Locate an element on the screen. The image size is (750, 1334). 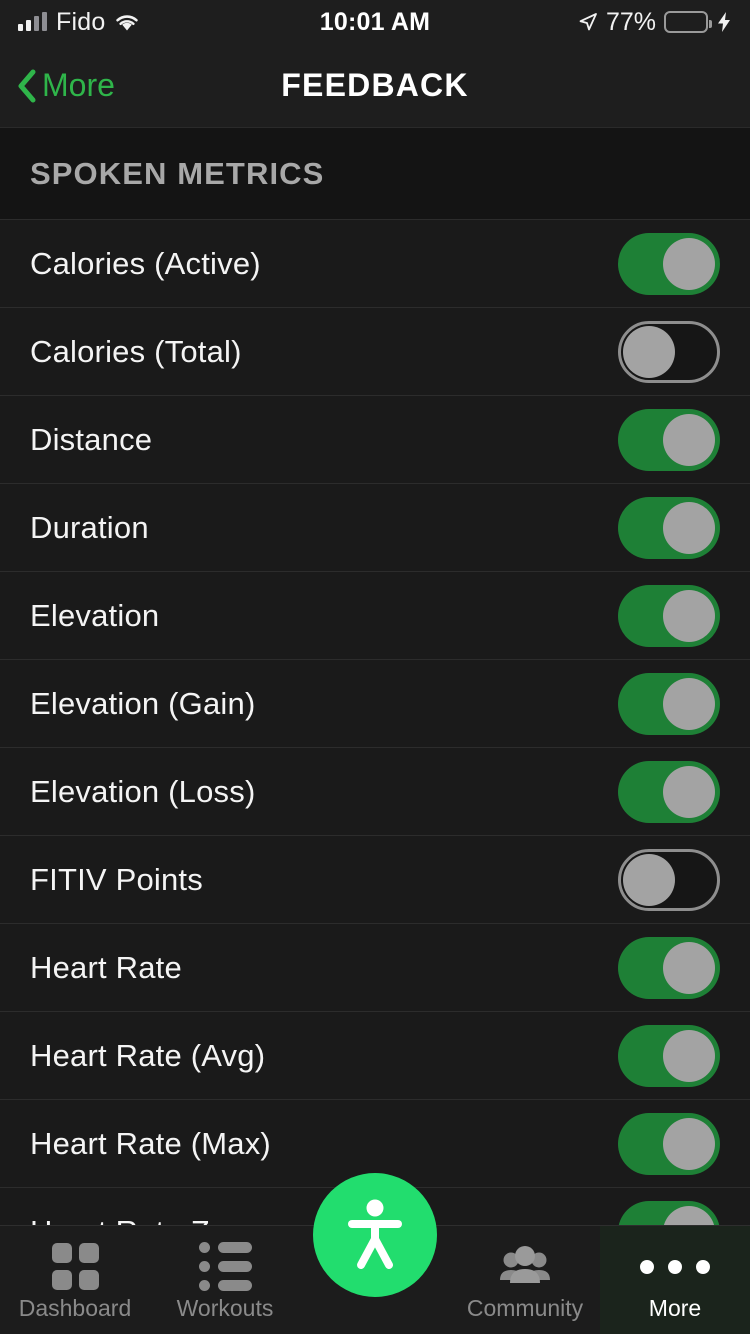
tab-community: Community is located at coordinates (525, 1280).